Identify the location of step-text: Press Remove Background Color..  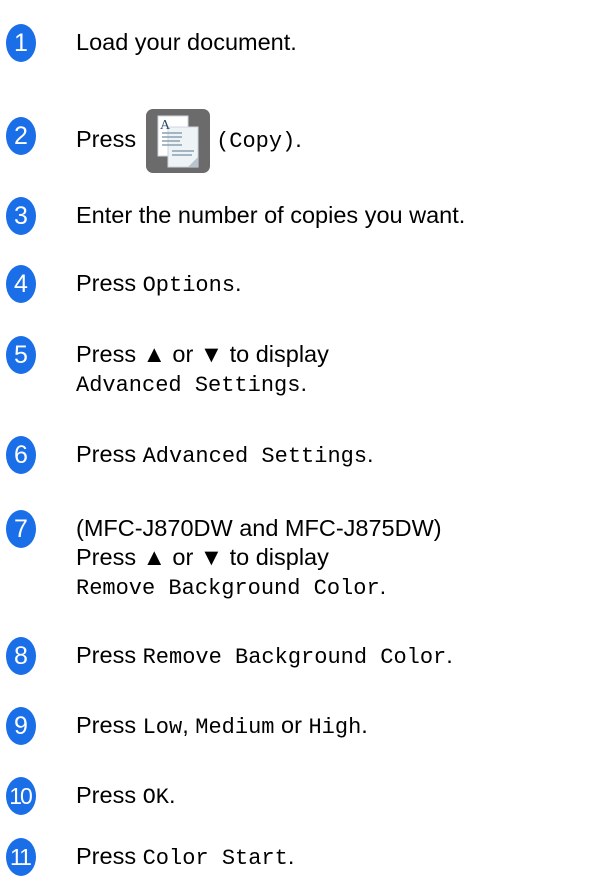
(264, 656).